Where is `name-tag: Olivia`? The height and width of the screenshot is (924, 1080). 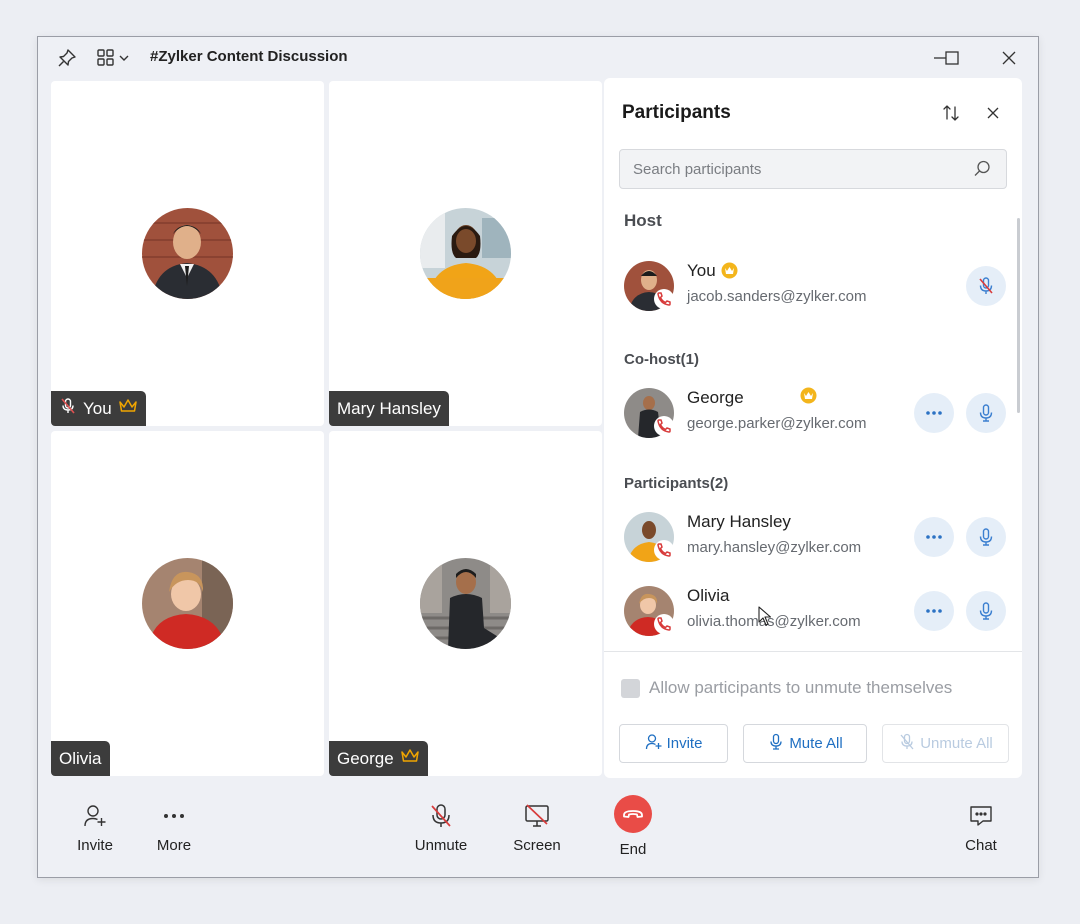
name-tag: Olivia is located at coordinates (80, 758).